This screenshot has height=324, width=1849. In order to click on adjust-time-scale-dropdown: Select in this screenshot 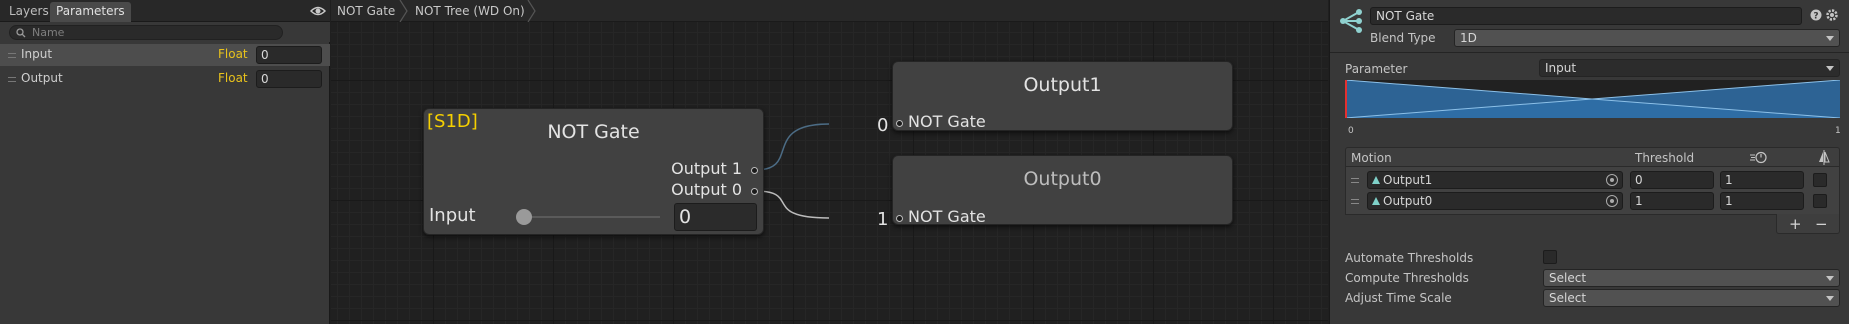, I will do `click(1691, 298)`.